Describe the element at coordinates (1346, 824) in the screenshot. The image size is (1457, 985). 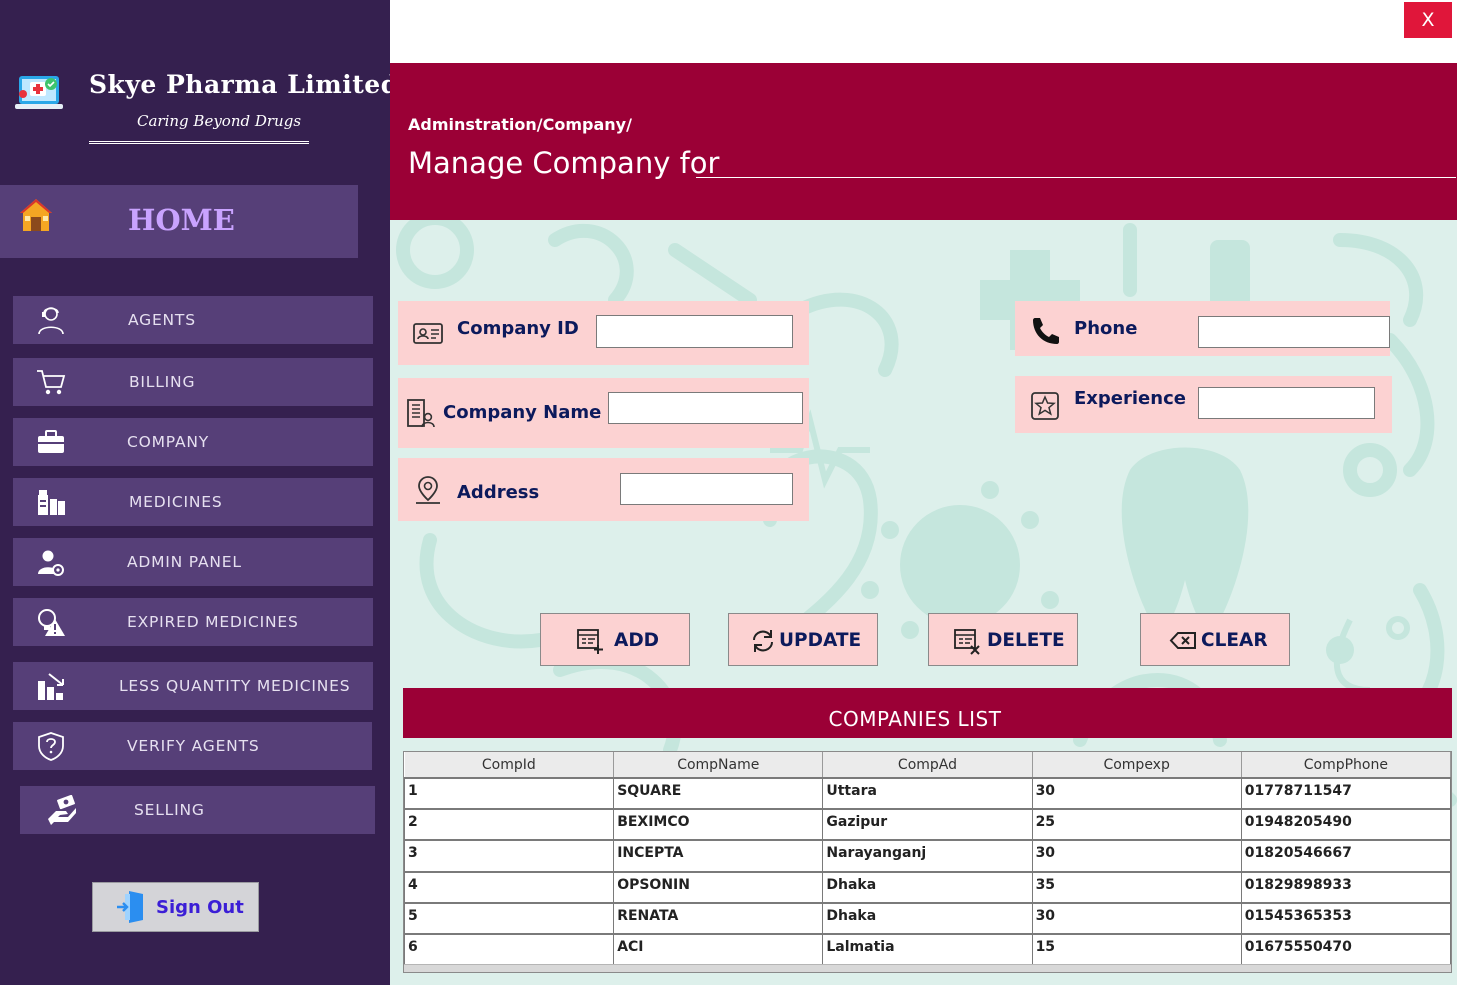
I see `table-cell: 01948205490` at that location.